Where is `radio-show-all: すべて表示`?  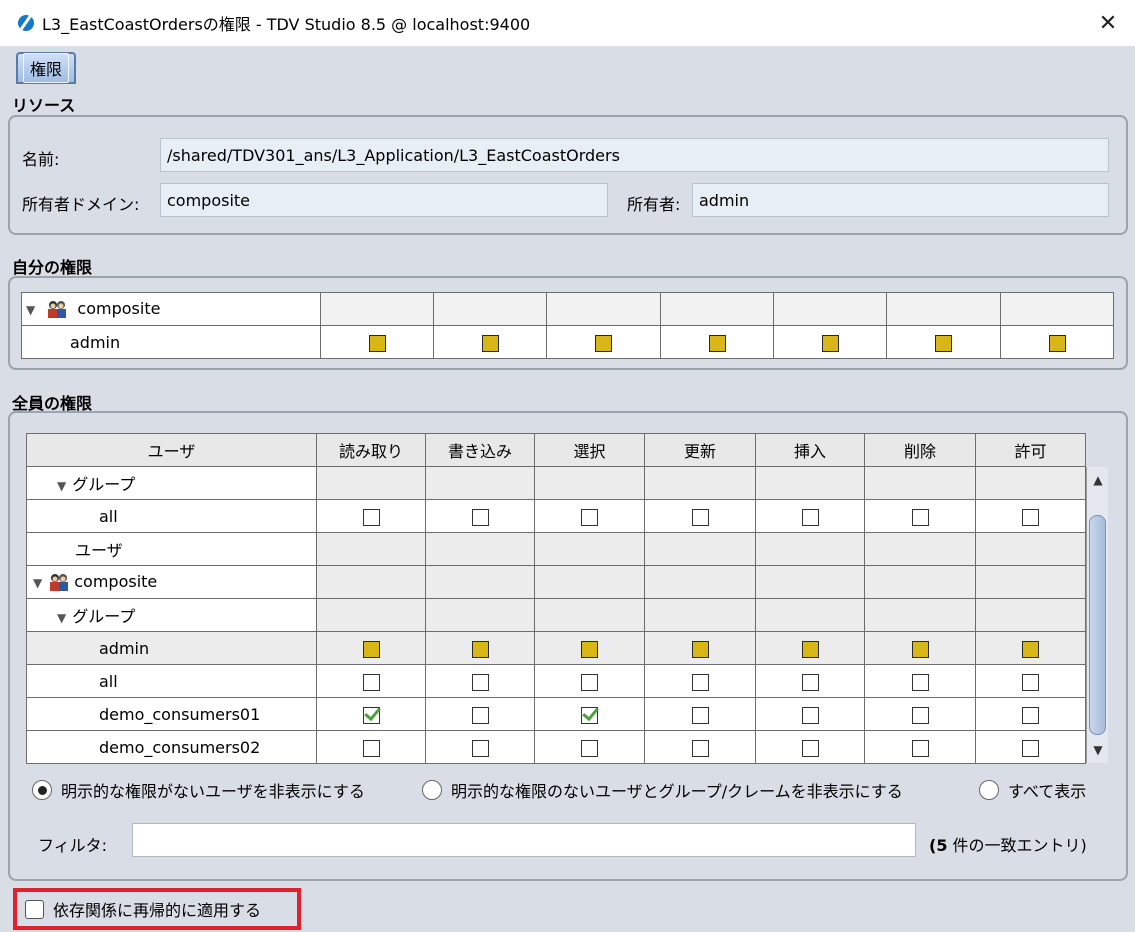
radio-show-all: すべて表示 is located at coordinates (1032, 790).